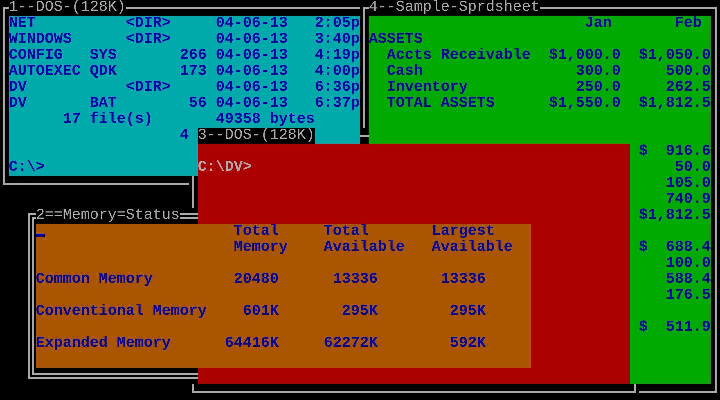 Image resolution: width=720 pixels, height=400 pixels. Describe the element at coordinates (95, 280) in the screenshot. I see `row-label: Common Memory` at that location.